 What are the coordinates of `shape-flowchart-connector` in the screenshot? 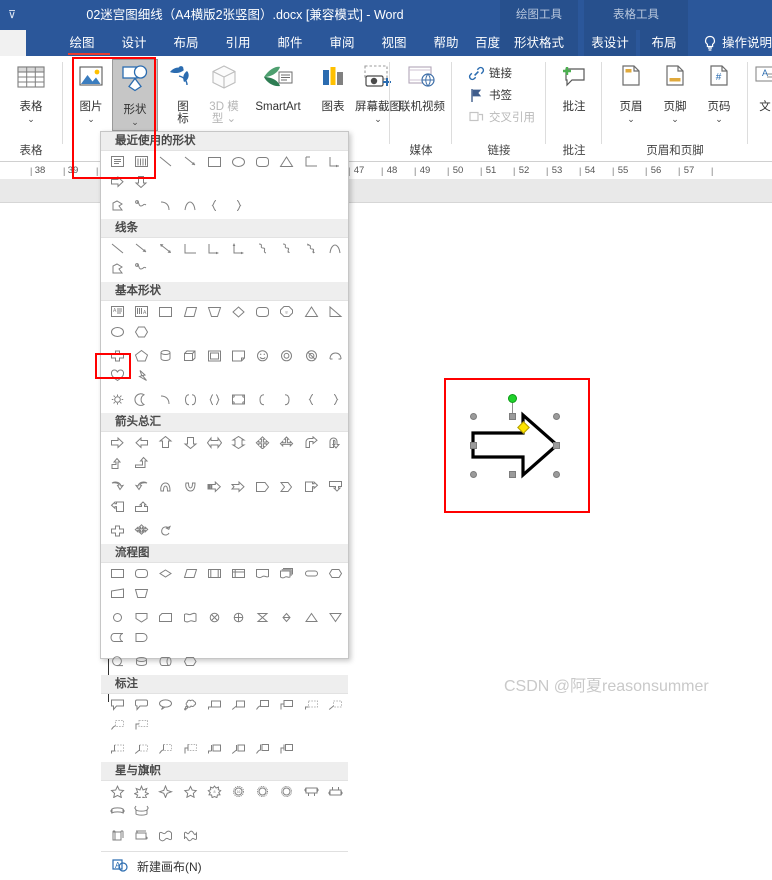 It's located at (117, 619).